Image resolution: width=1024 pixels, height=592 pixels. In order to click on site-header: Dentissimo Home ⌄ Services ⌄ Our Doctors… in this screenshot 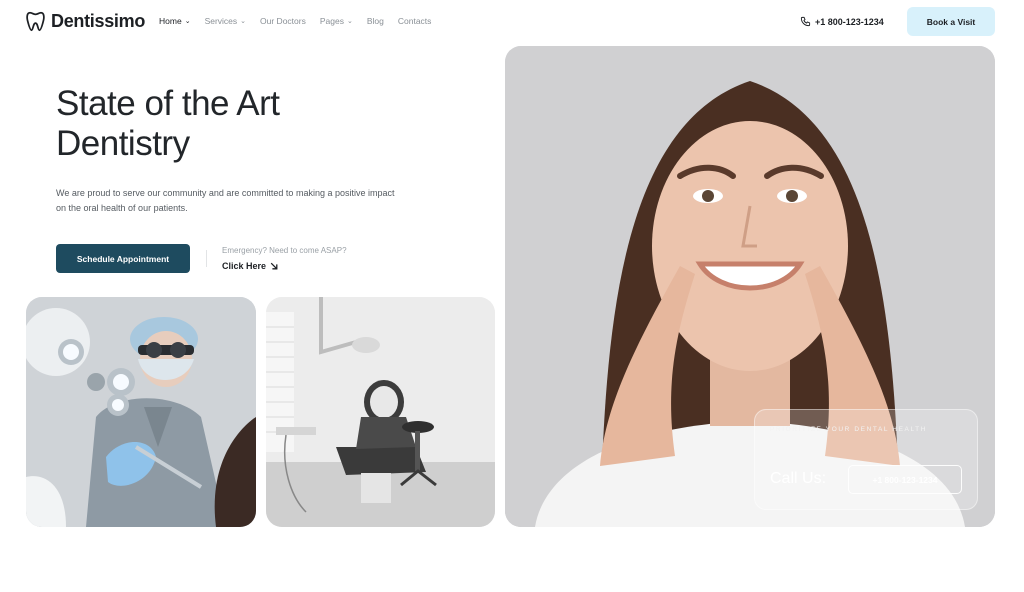, I will do `click(512, 22)`.